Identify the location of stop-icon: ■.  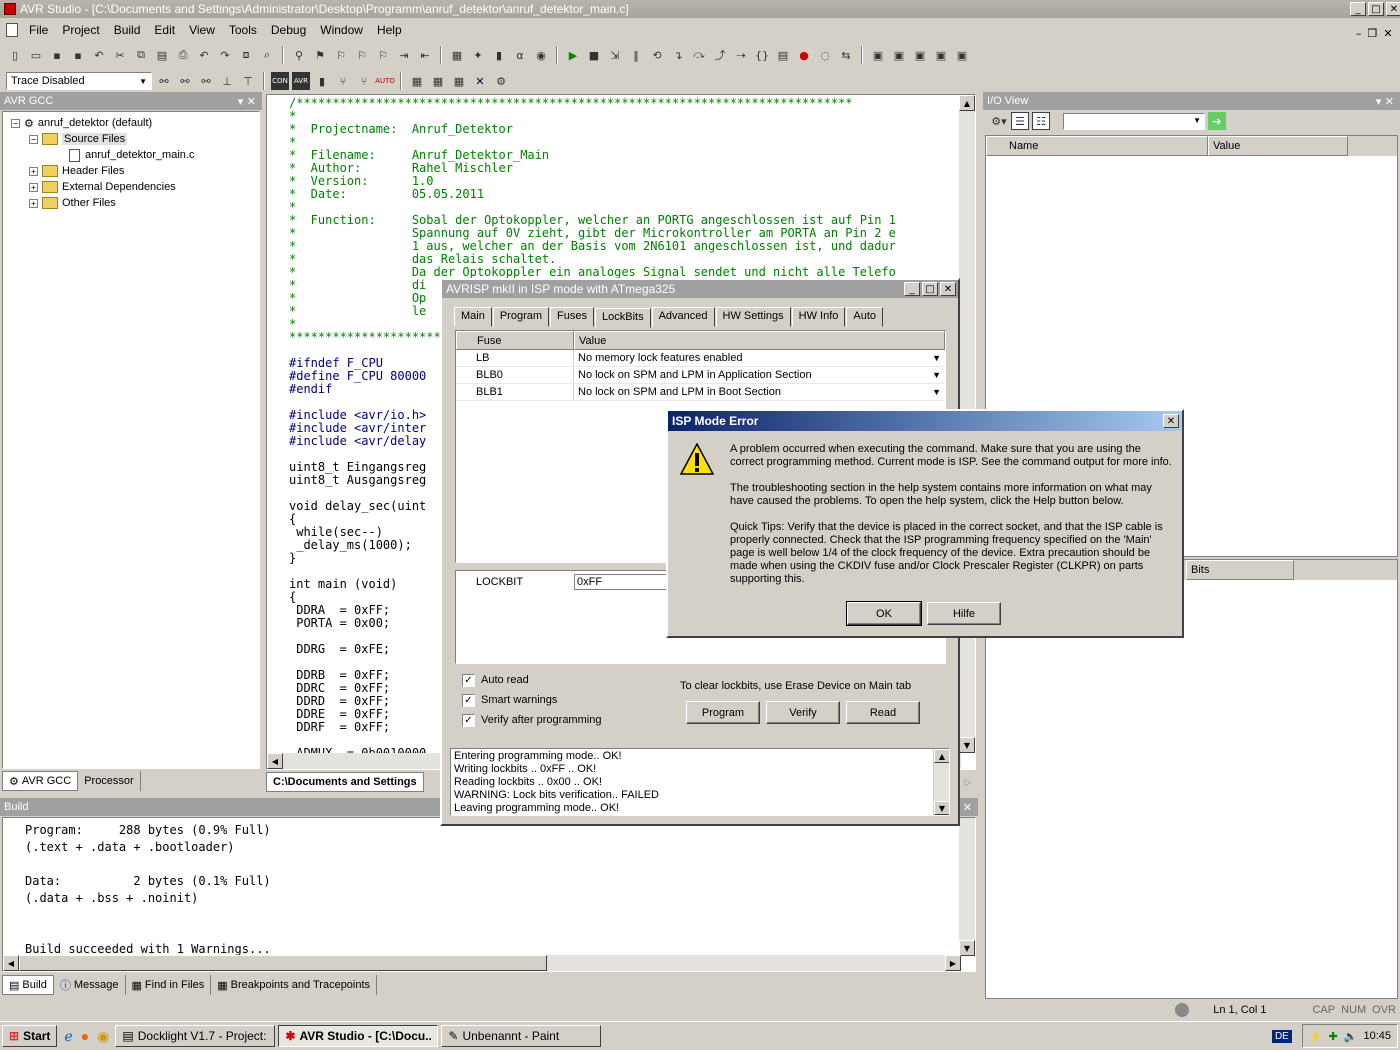
(594, 55).